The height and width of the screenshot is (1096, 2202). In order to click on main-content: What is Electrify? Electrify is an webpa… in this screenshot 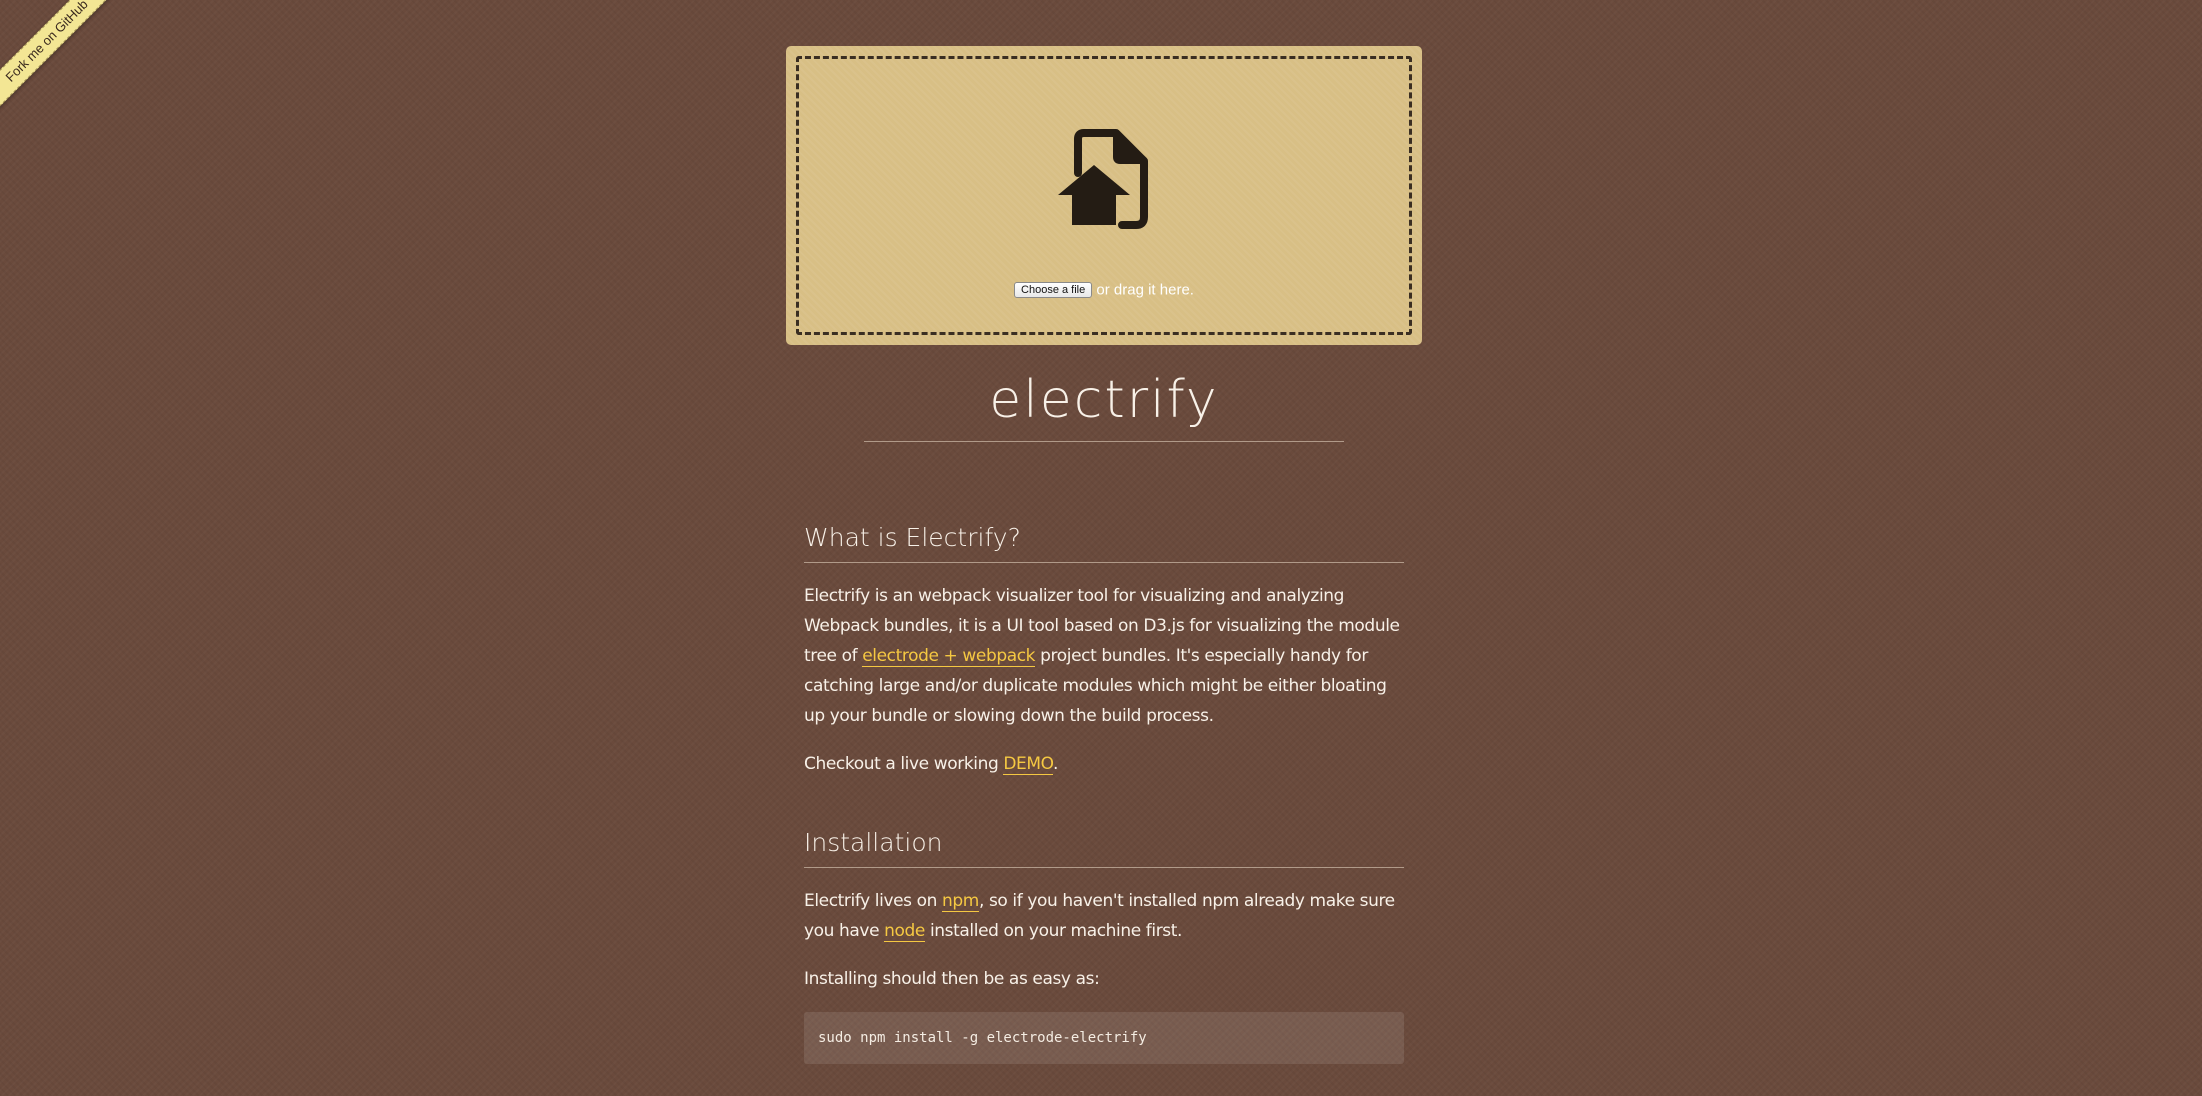, I will do `click(1104, 782)`.